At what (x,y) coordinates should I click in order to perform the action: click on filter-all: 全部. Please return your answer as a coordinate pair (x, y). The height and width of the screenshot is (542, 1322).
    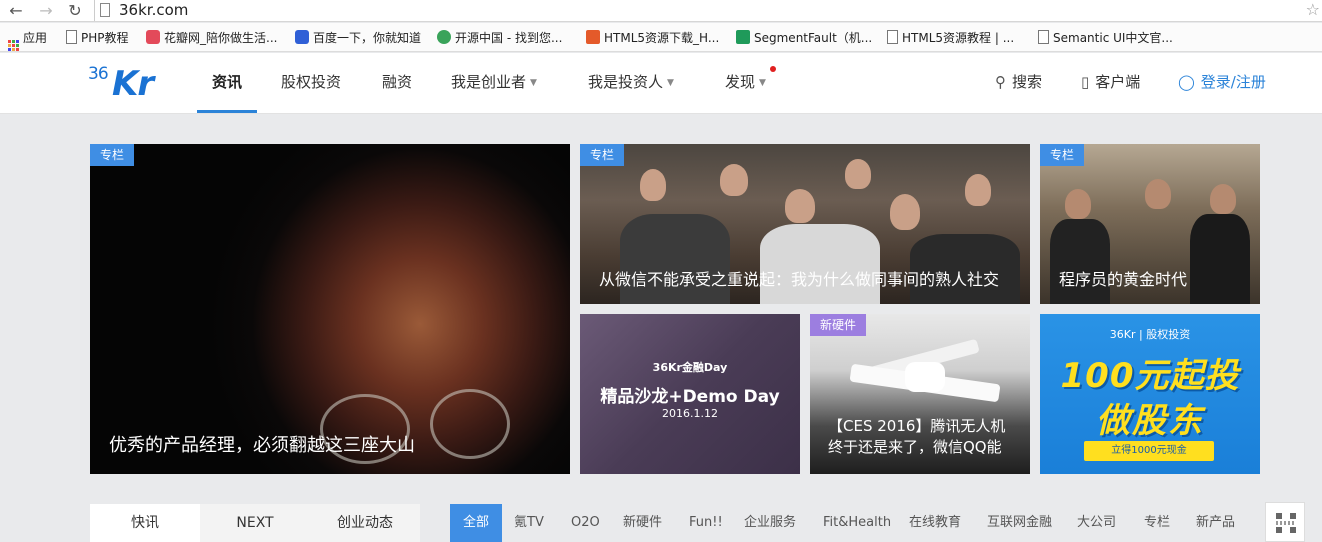
    Looking at the image, I should click on (476, 523).